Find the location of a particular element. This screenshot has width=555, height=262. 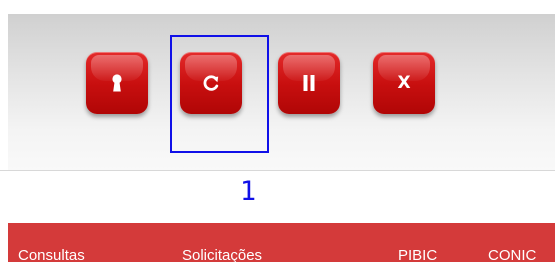

menu-item-conic: CONIC is located at coordinates (512, 254).